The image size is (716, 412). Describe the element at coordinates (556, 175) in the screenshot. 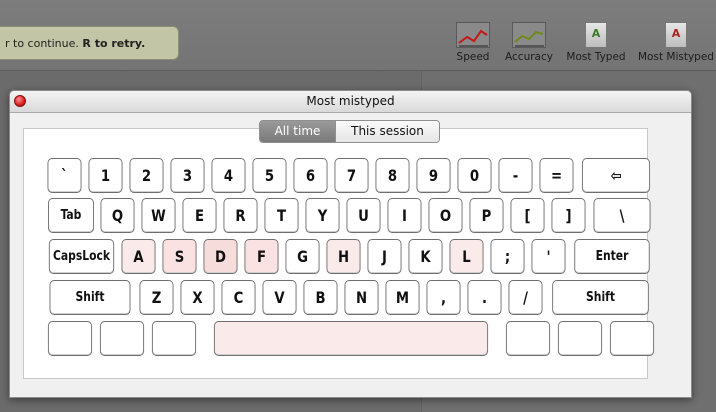

I see `key-equals: =` at that location.